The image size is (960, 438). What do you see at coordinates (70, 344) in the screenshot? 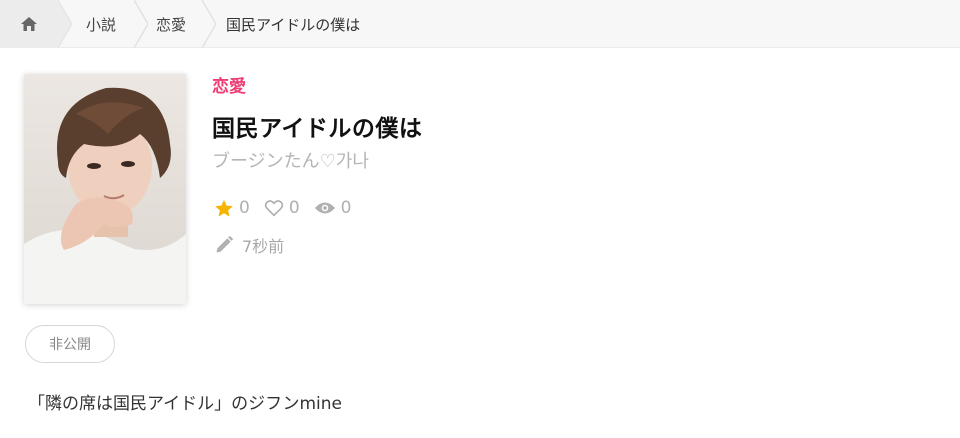
I see `visibility-tag: 非公開` at bounding box center [70, 344].